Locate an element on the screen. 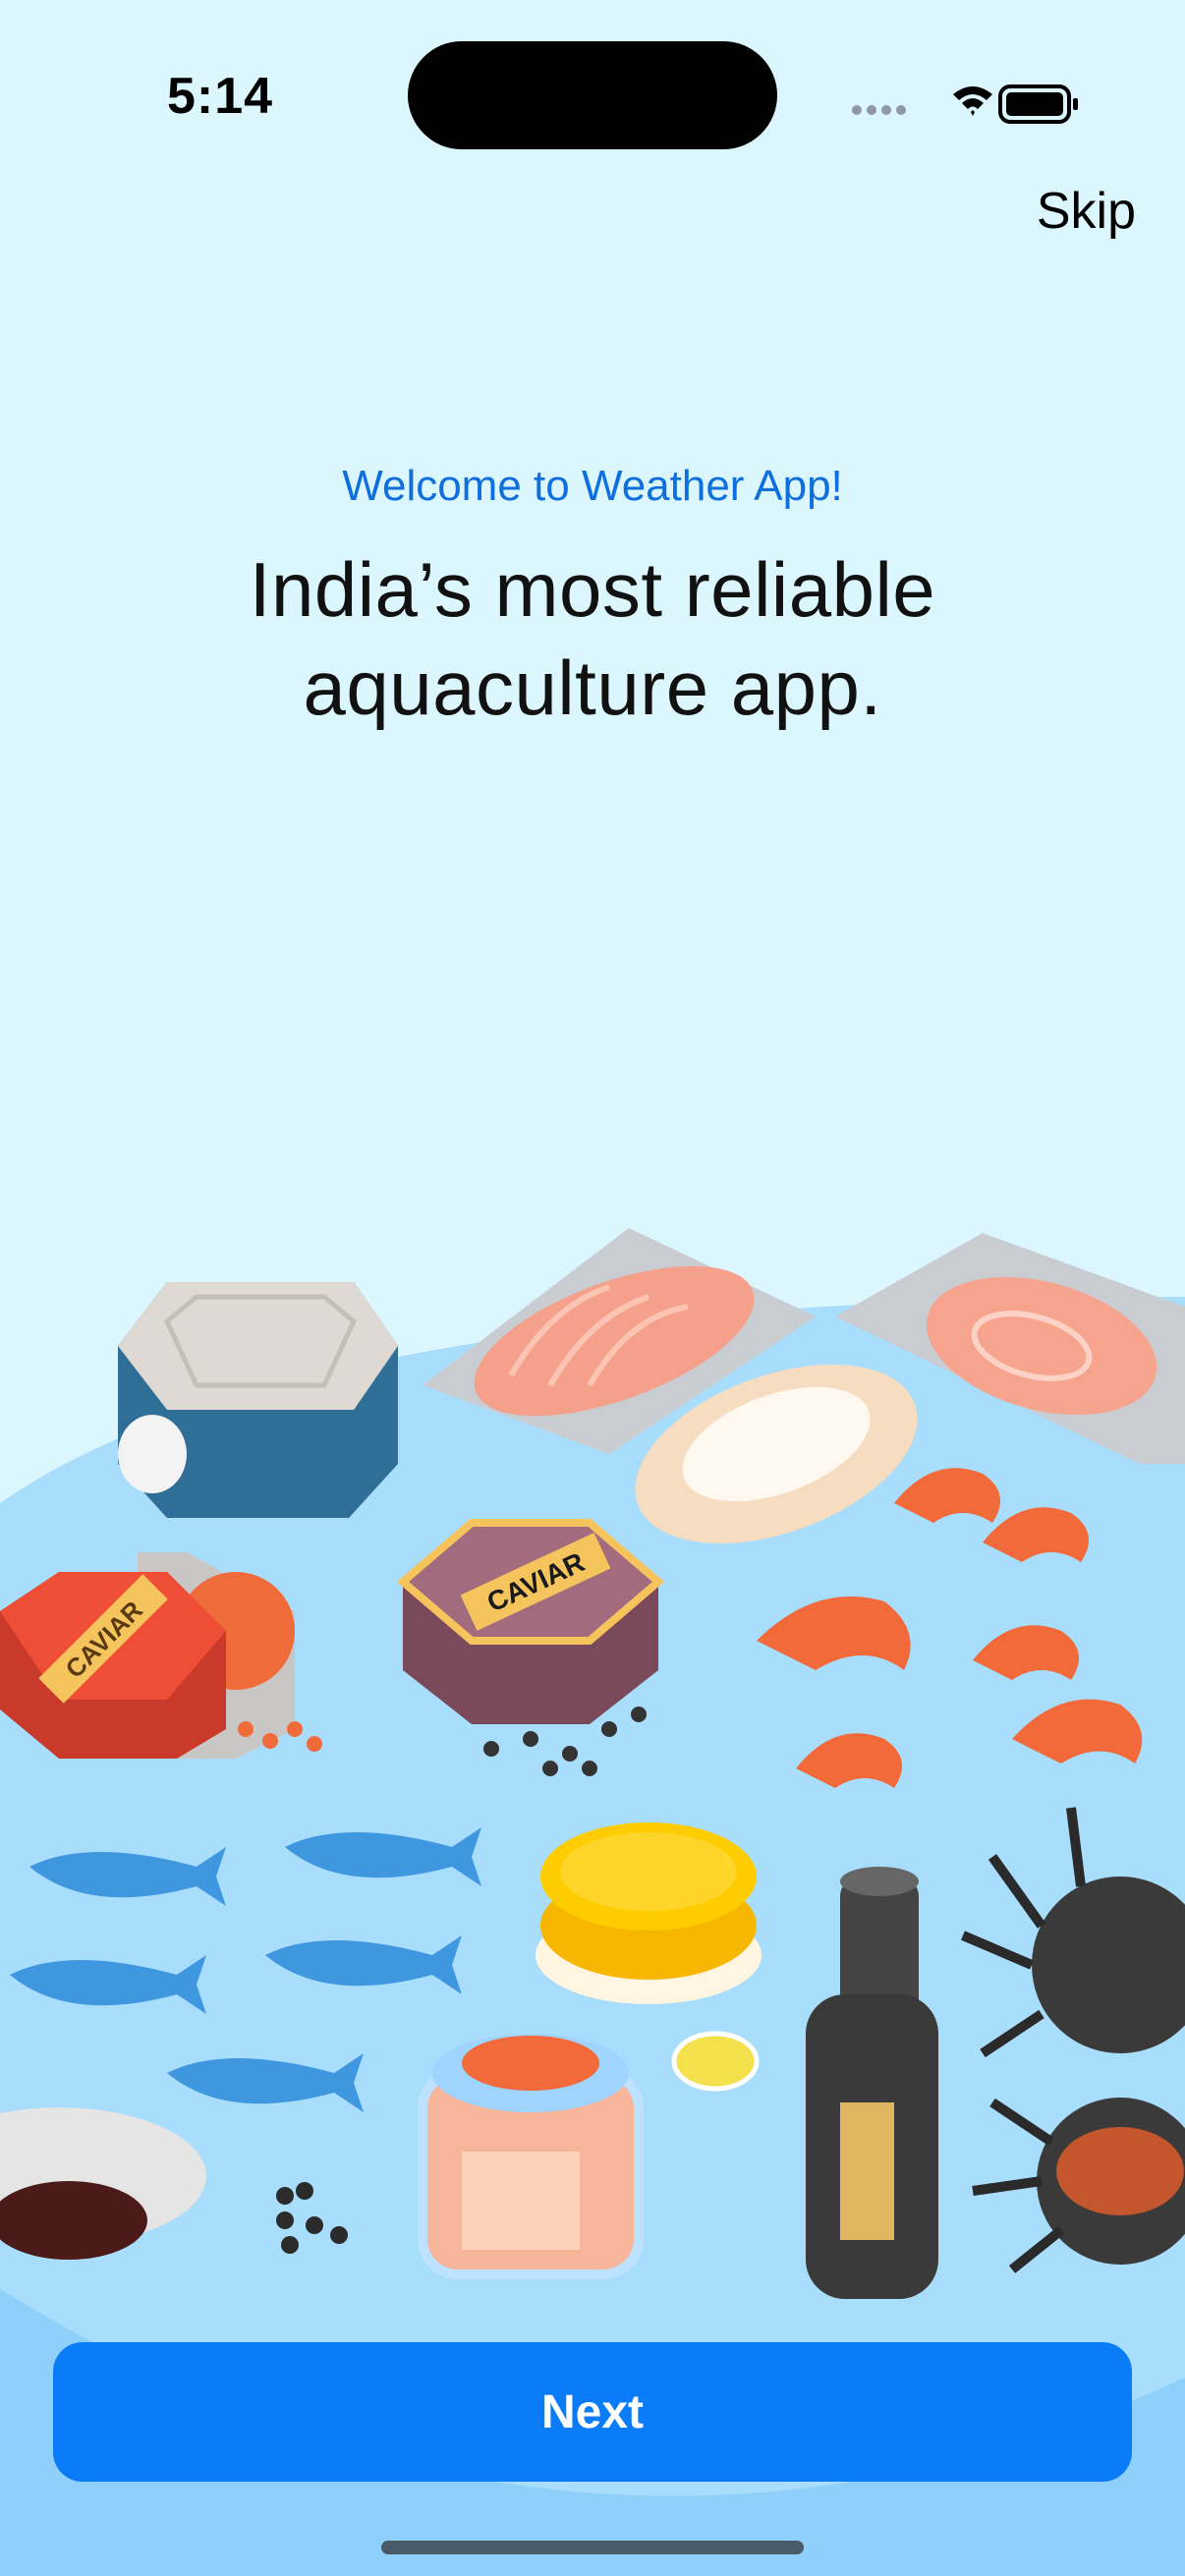 The width and height of the screenshot is (1185, 2576). status-bar: 5:14 is located at coordinates (592, 98).